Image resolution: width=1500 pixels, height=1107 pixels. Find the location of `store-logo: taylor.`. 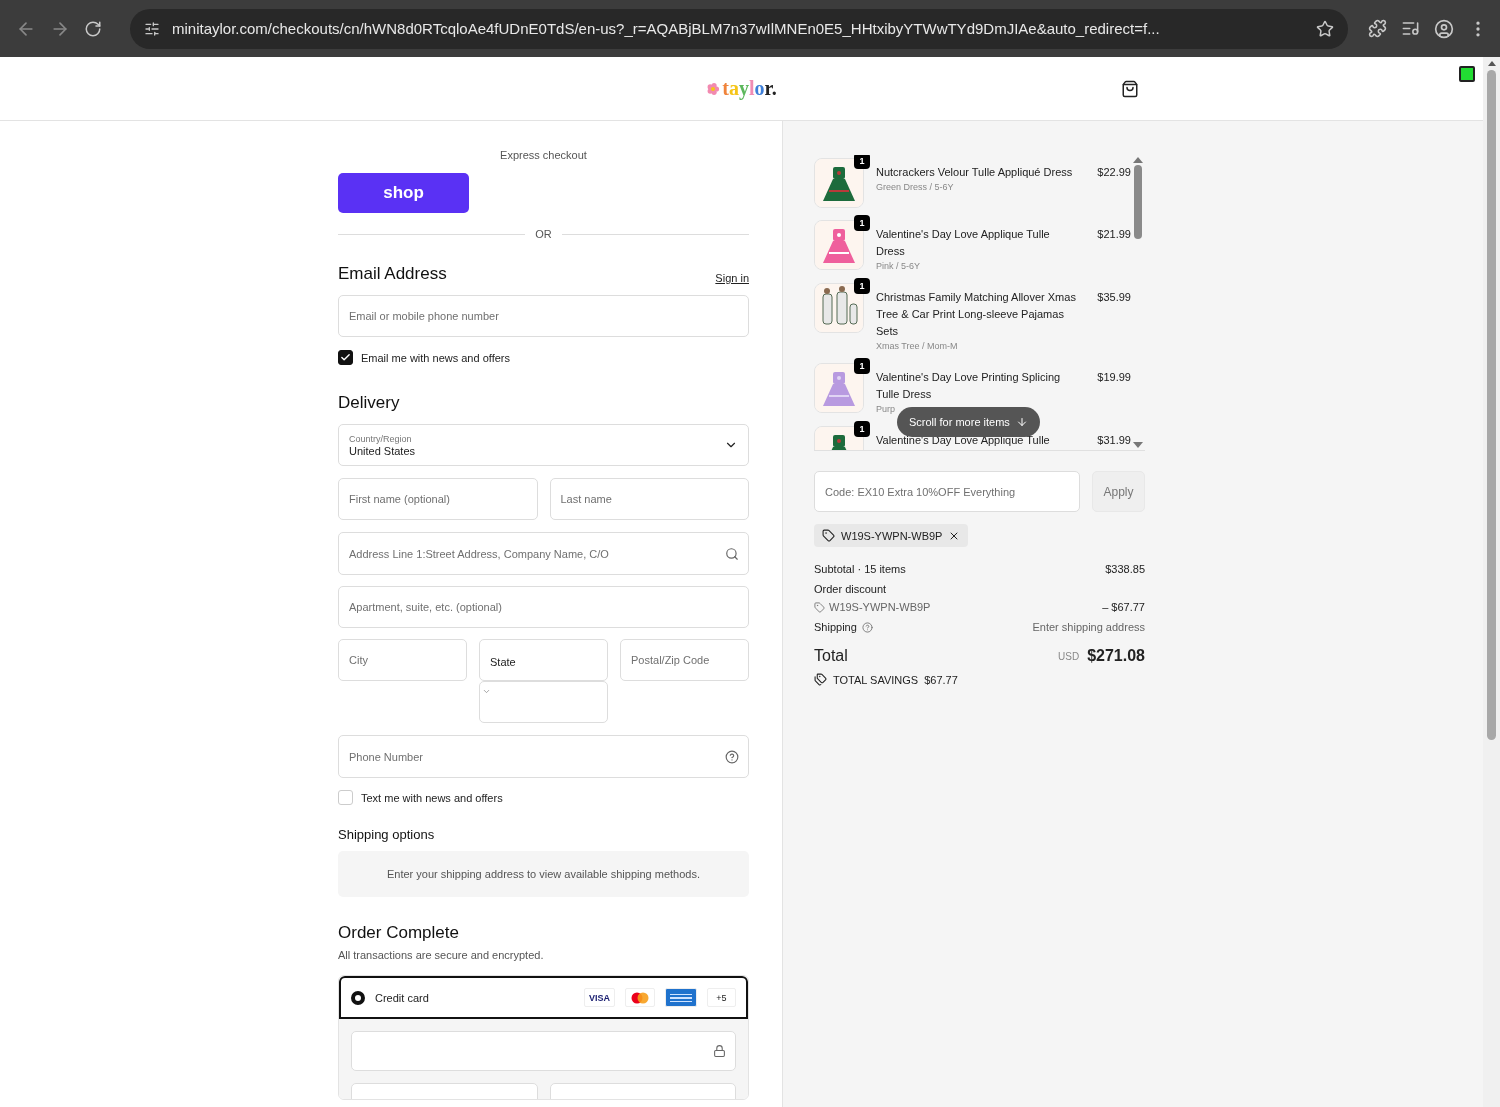

store-logo: taylor. is located at coordinates (741, 88).